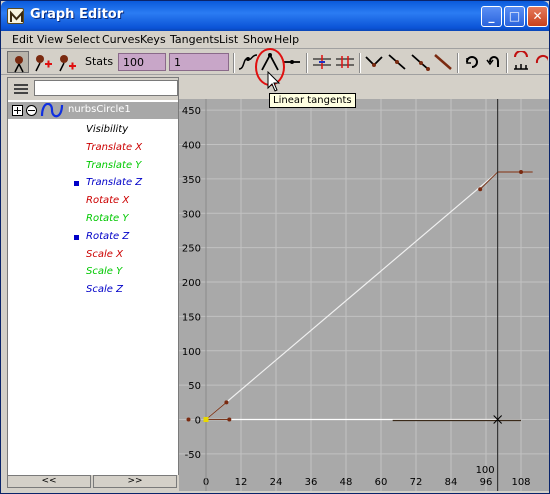 The height and width of the screenshot is (494, 550). I want to click on attribute-item: Scale Y, so click(104, 271).